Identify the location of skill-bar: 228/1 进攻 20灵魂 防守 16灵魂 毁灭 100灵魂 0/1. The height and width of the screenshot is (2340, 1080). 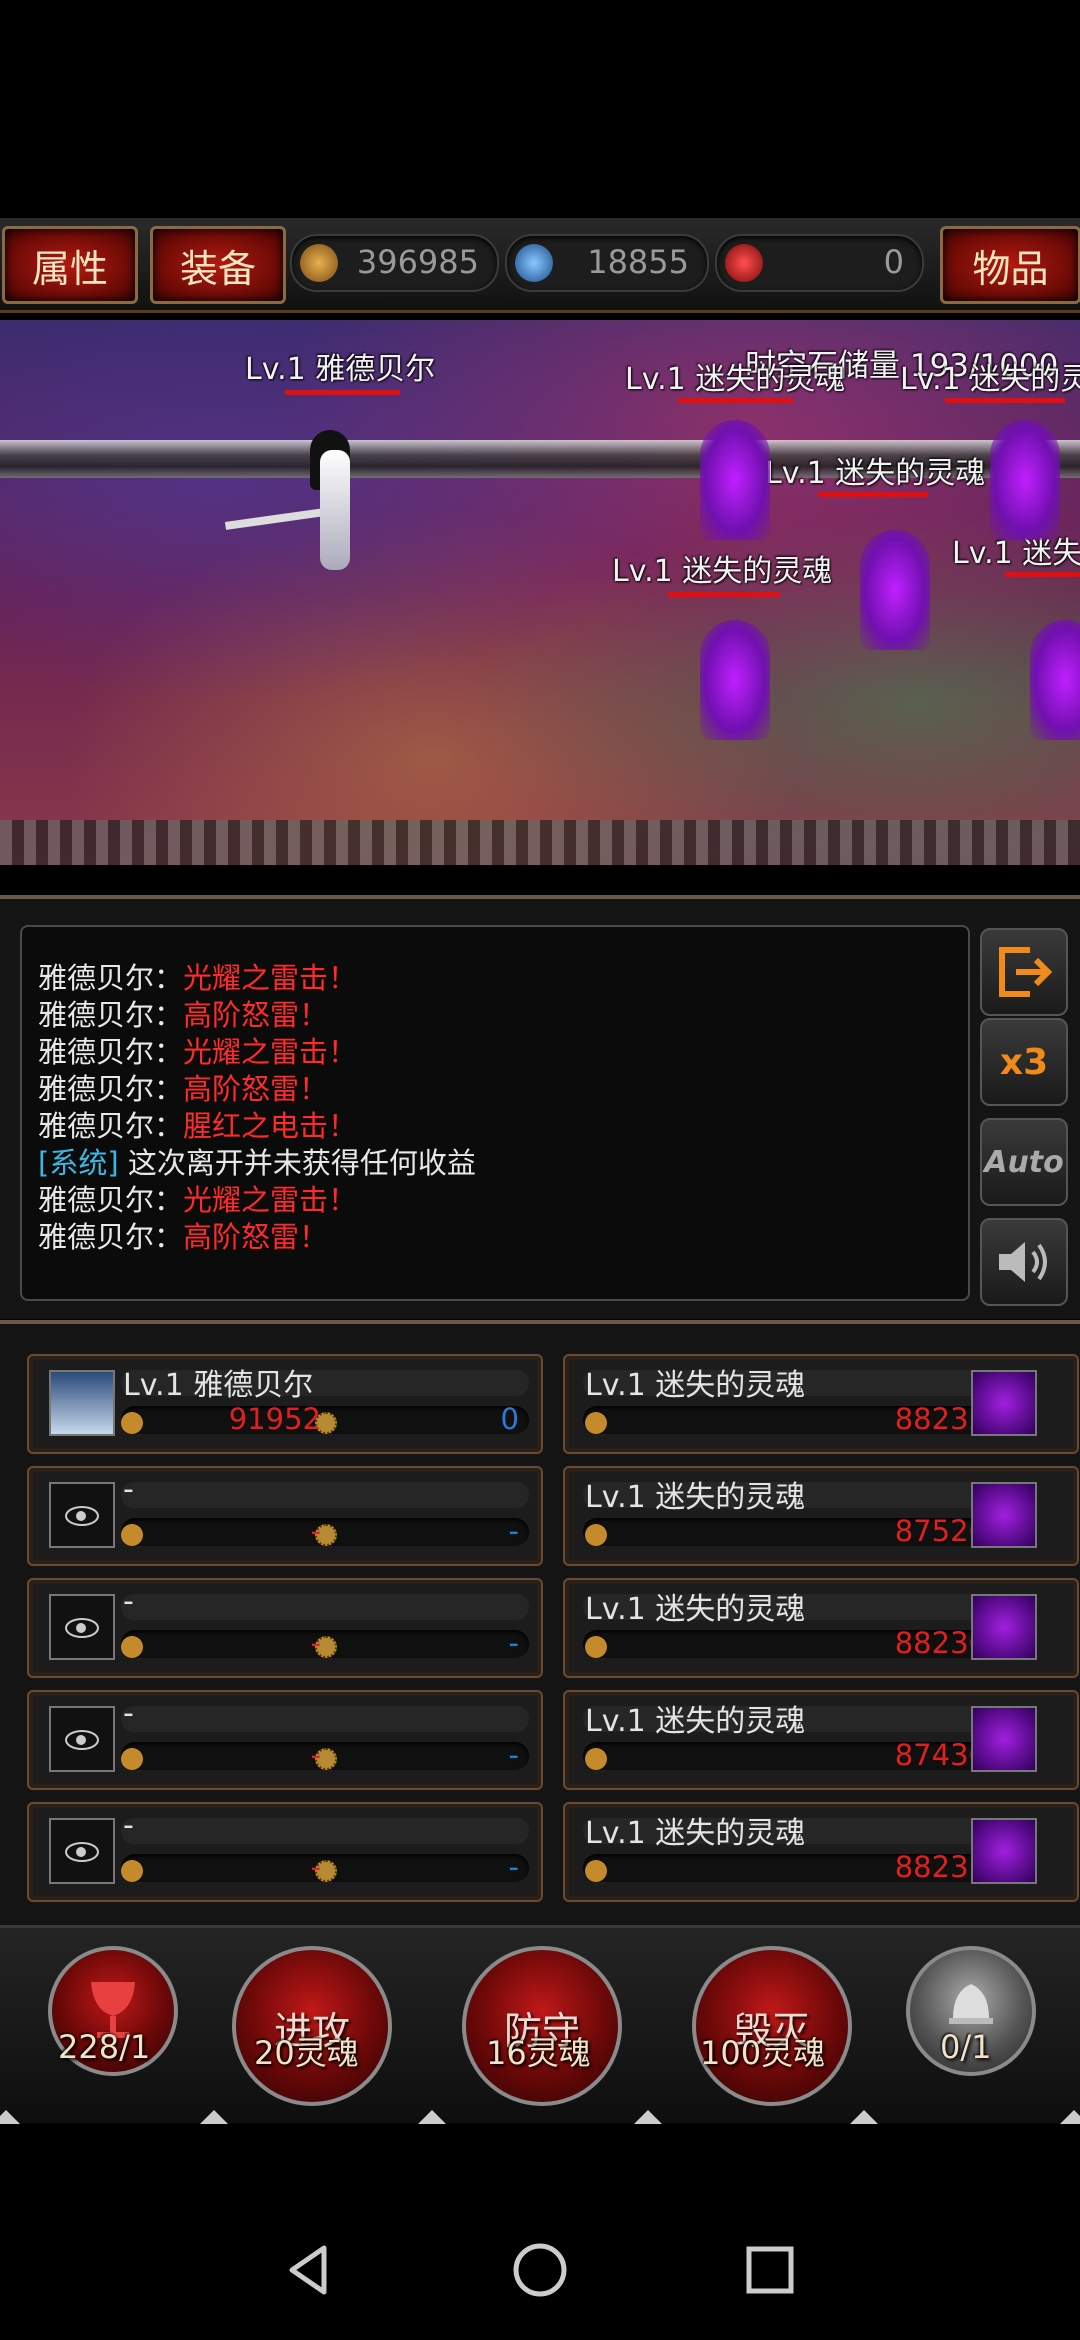
(540, 2024).